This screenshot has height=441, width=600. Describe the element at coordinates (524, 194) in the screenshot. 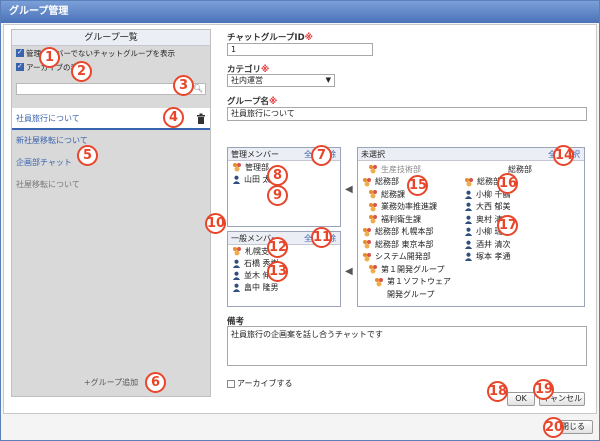

I see `department-member-row: 小柳 千鶴` at that location.